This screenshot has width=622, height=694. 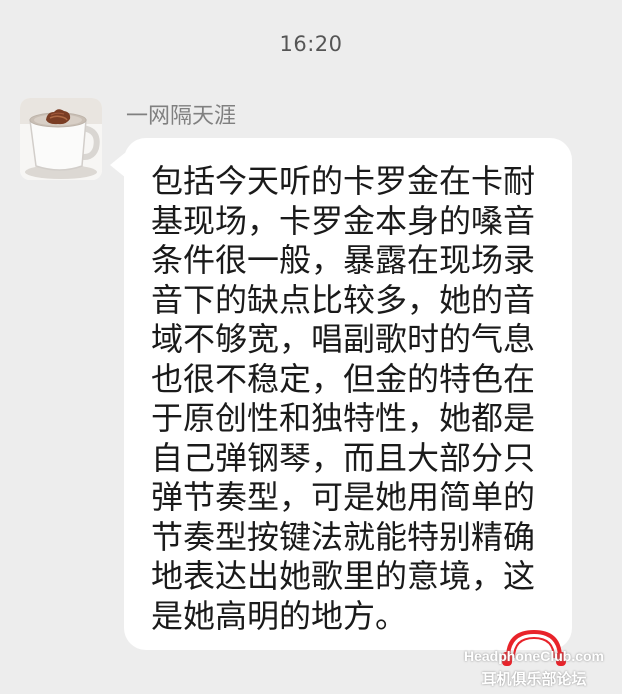 I want to click on watermark-subtitle: 耳机俱乐部论坛, so click(x=534, y=679).